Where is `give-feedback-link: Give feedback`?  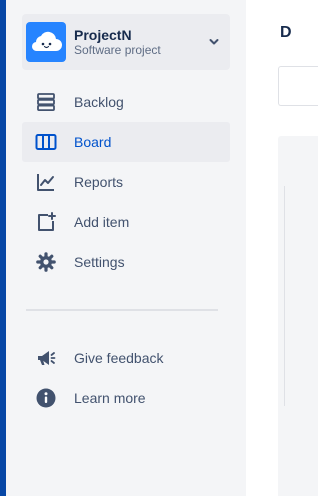 give-feedback-link: Give feedback is located at coordinates (126, 358).